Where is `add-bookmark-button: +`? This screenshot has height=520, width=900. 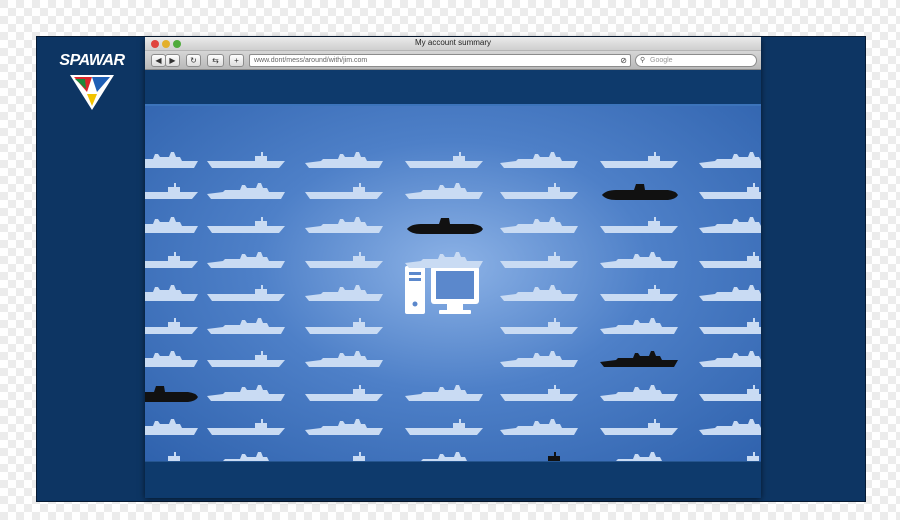 add-bookmark-button: + is located at coordinates (236, 60).